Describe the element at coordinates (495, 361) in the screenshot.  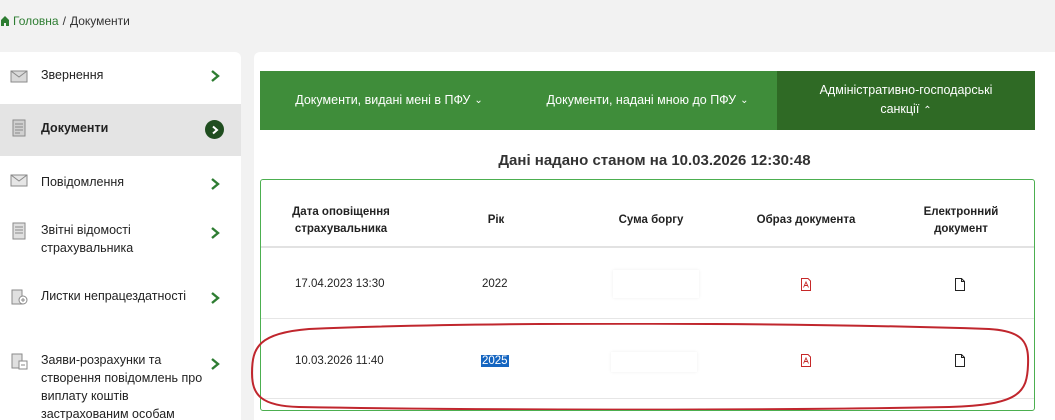
I see `cell-year: 2025` at that location.